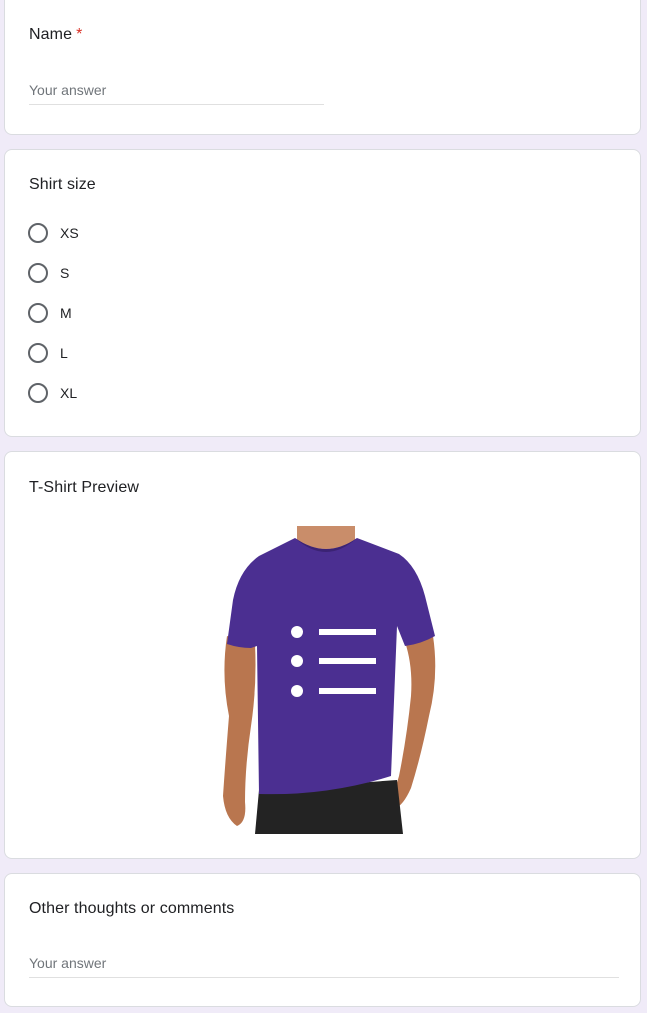 Image resolution: width=647 pixels, height=1013 pixels. What do you see at coordinates (132, 908) in the screenshot?
I see `comments-question-title: Other thoughts or comments` at bounding box center [132, 908].